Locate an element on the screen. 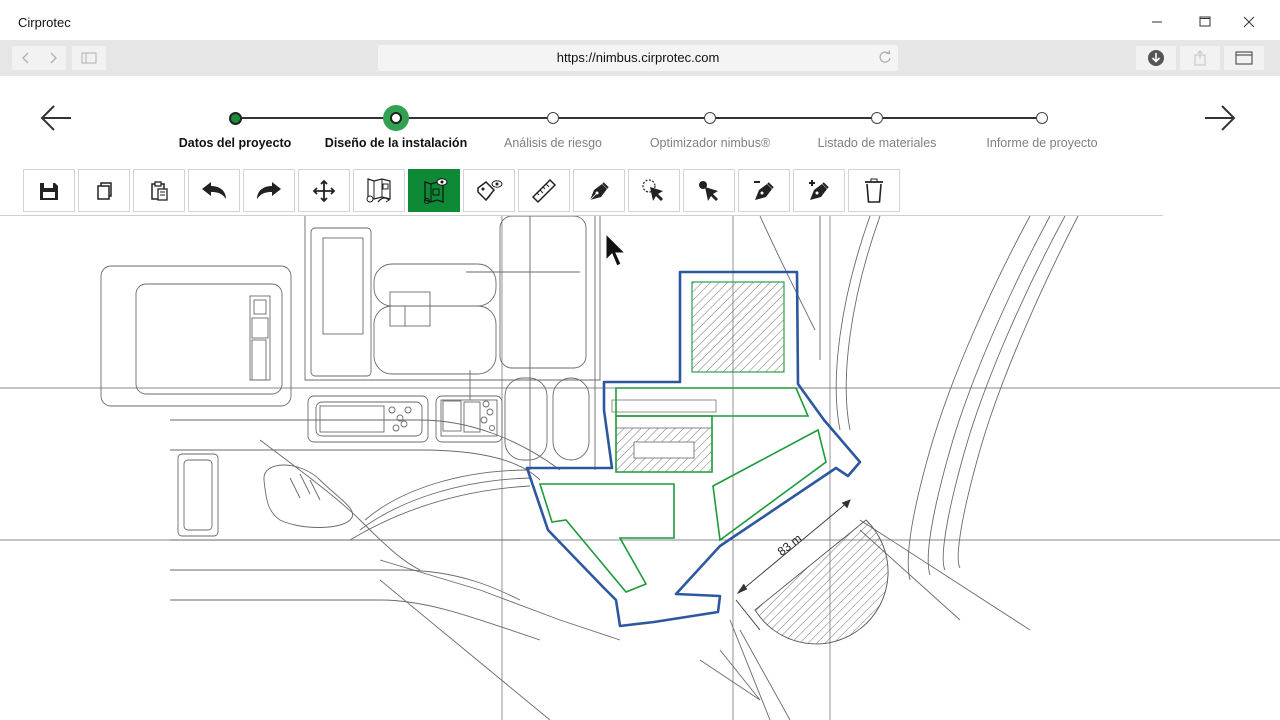  share-icon is located at coordinates (1200, 58).